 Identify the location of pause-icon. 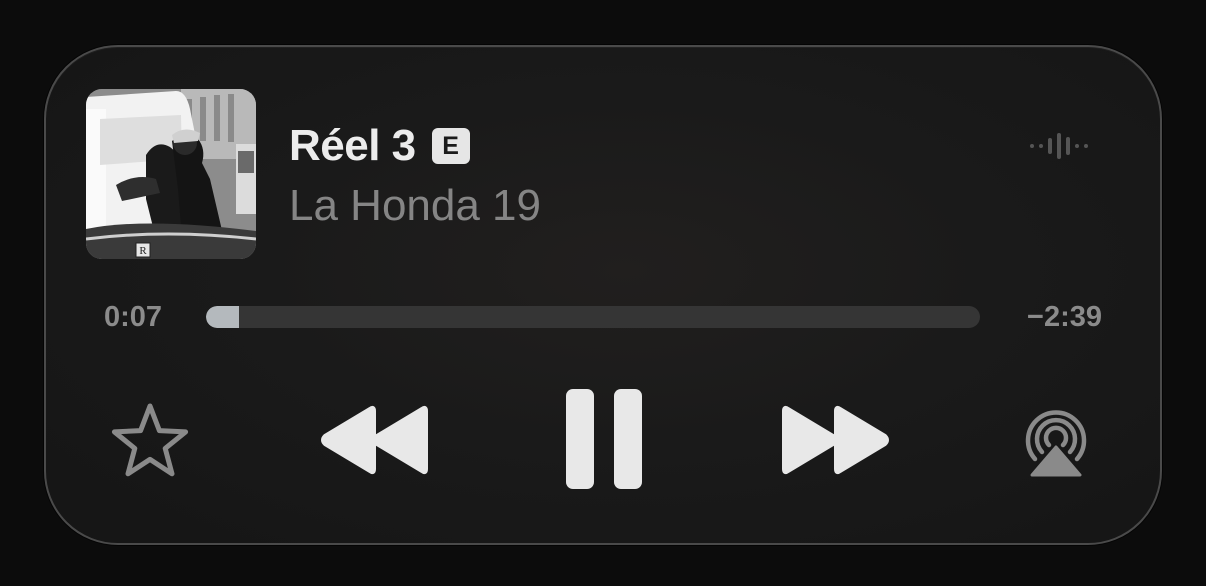
(604, 439).